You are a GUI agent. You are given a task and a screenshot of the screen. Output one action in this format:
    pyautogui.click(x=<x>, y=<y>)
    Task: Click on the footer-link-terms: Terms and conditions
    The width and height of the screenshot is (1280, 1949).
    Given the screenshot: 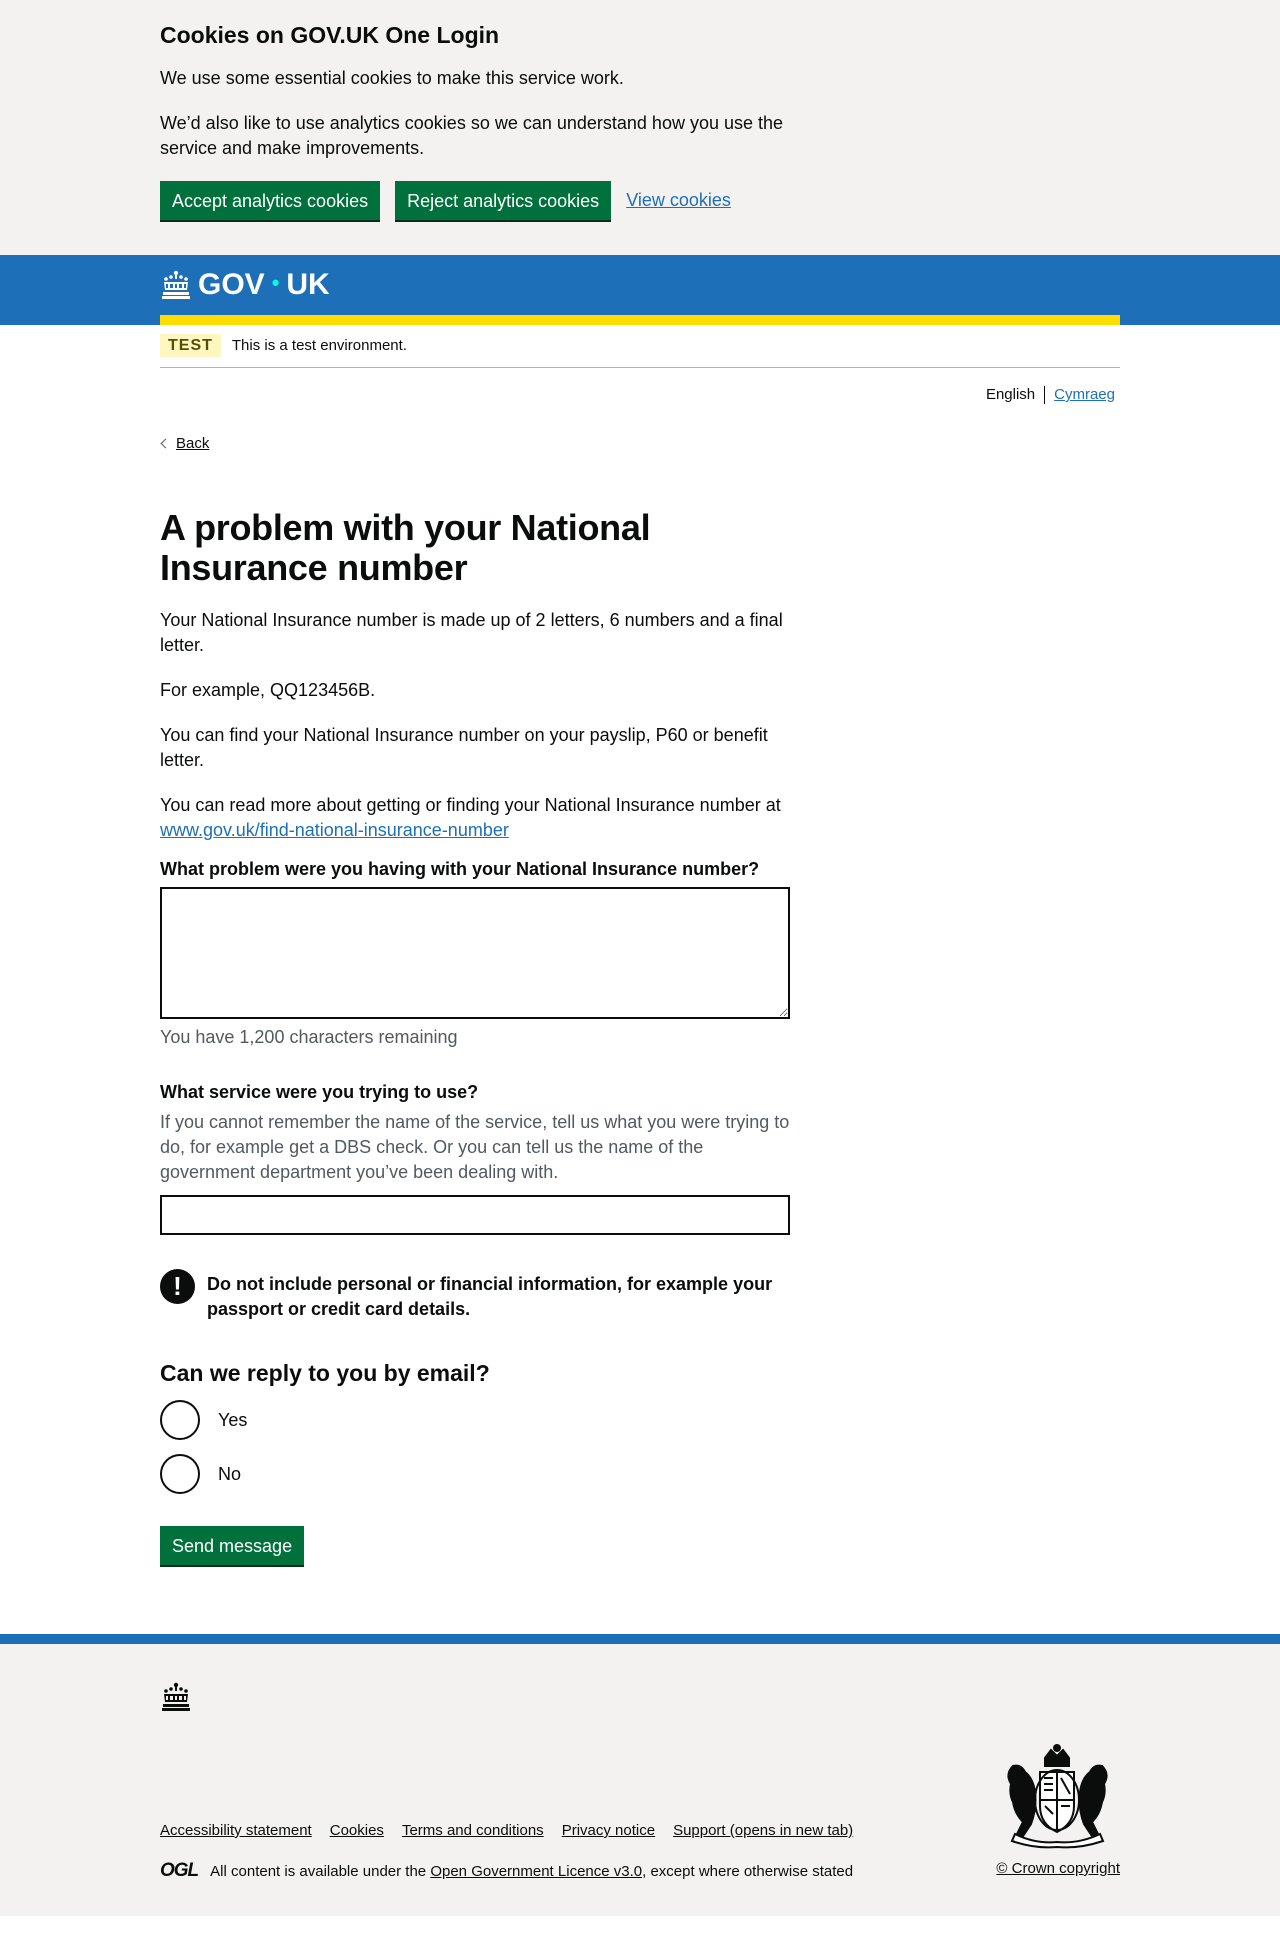 What is the action you would take?
    pyautogui.click(x=473, y=1830)
    